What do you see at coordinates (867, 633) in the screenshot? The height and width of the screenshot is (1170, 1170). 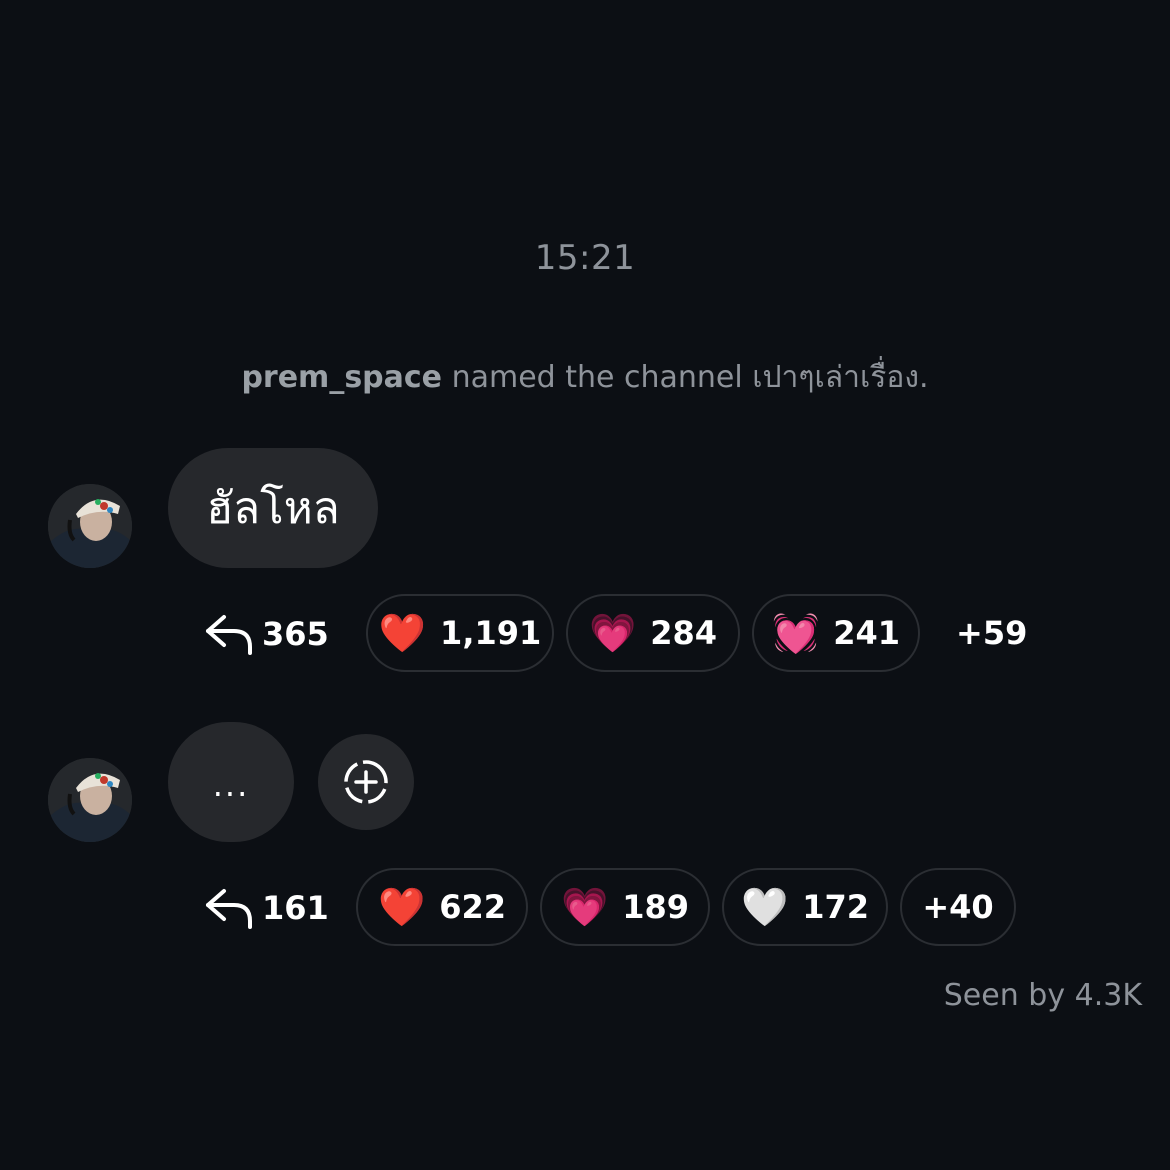 I see `reaction-count: 241` at bounding box center [867, 633].